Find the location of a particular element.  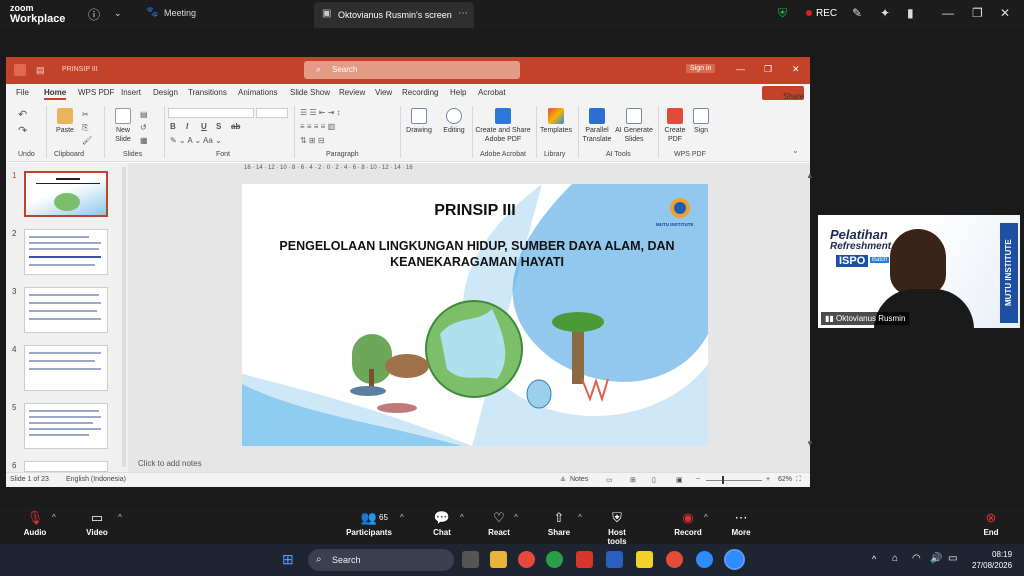

end-button: ⊗ End is located at coordinates (991, 523).